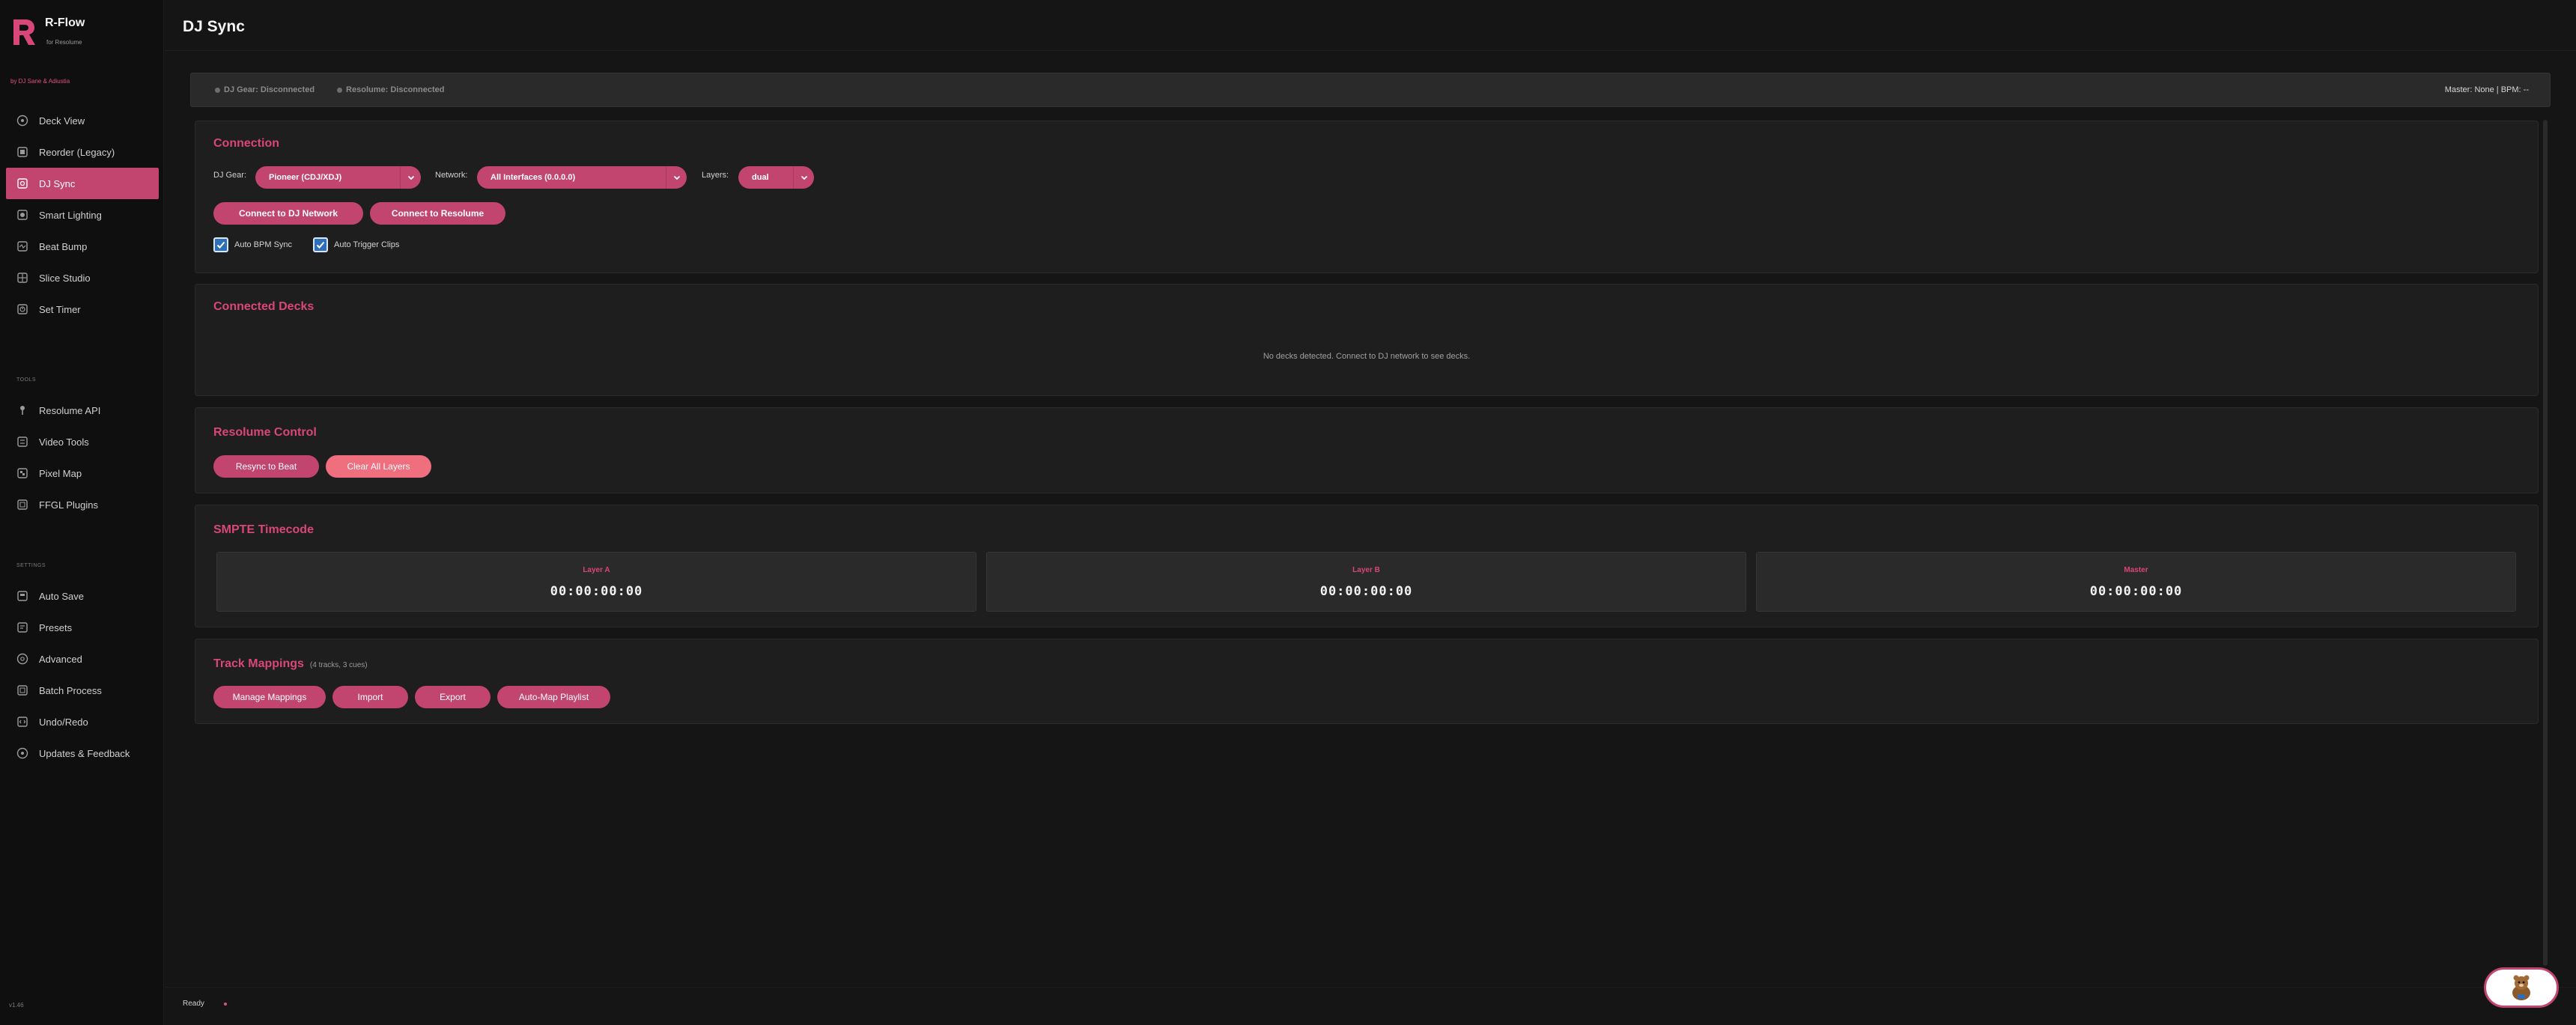 The width and height of the screenshot is (2576, 1025). Describe the element at coordinates (22, 183) in the screenshot. I see `dj-sync-icon` at that location.